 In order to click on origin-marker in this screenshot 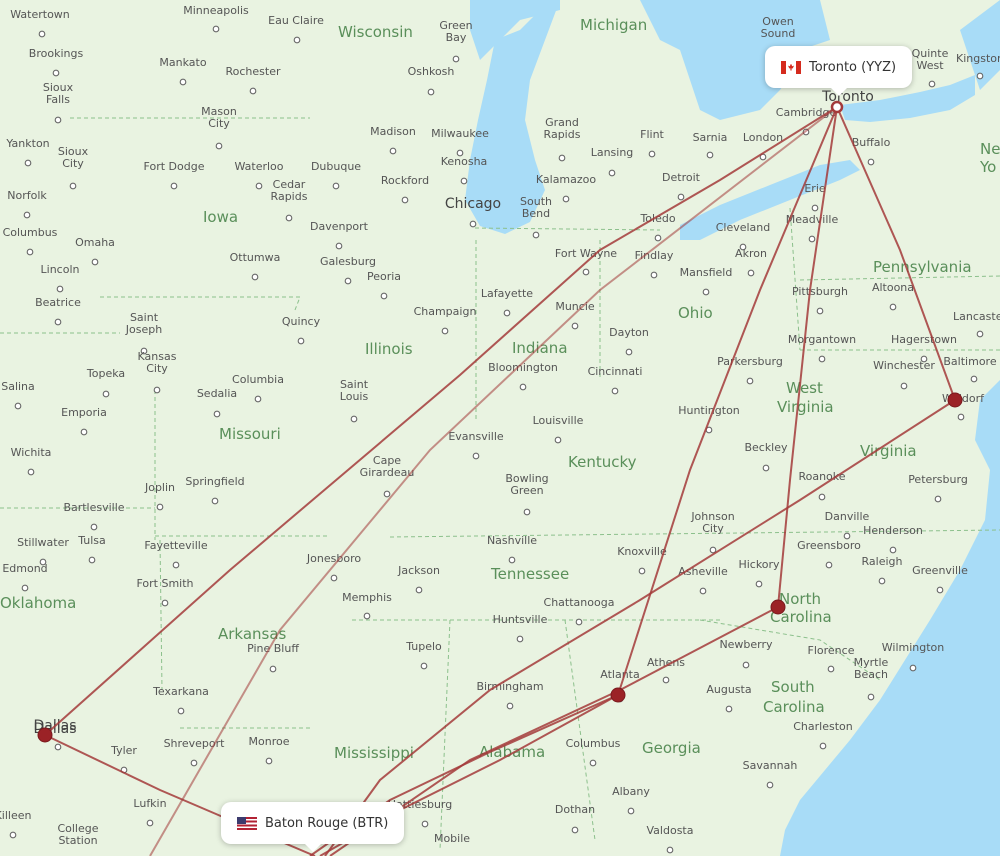, I will do `click(837, 107)`.